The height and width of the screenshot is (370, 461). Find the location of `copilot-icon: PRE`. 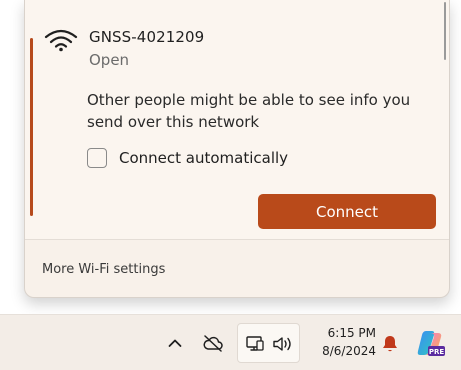

copilot-icon: PRE is located at coordinates (431, 343).